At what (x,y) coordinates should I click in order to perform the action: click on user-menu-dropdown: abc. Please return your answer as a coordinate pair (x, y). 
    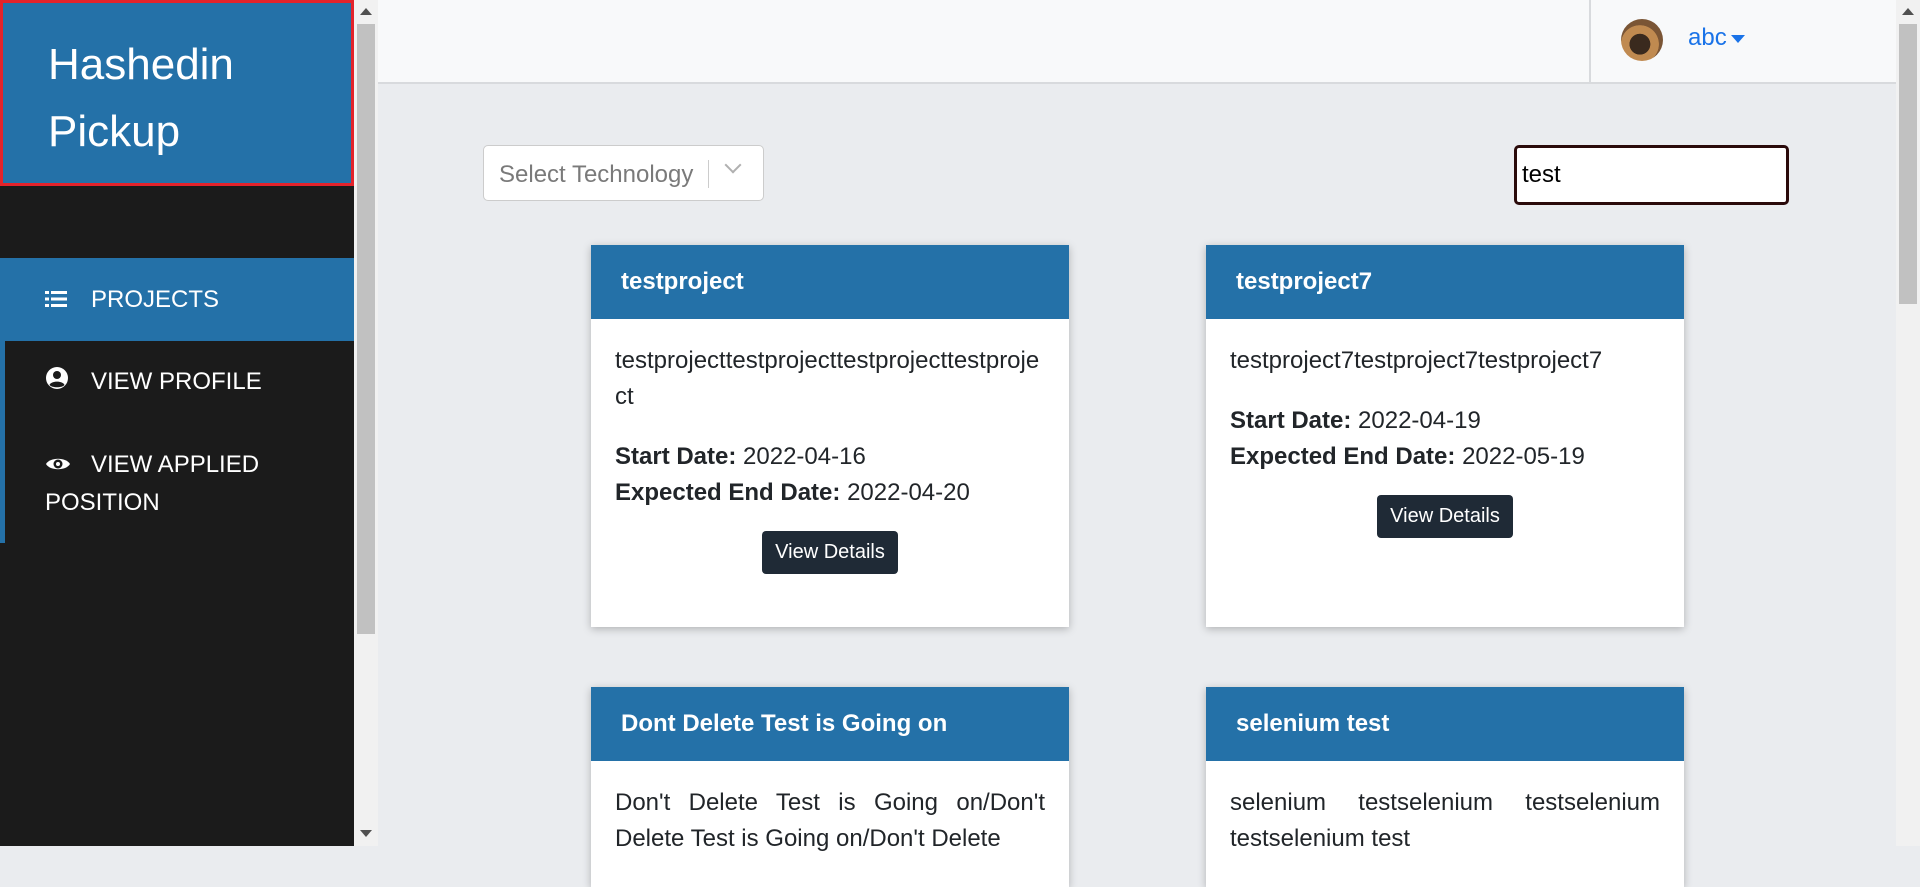
    Looking at the image, I should click on (1716, 38).